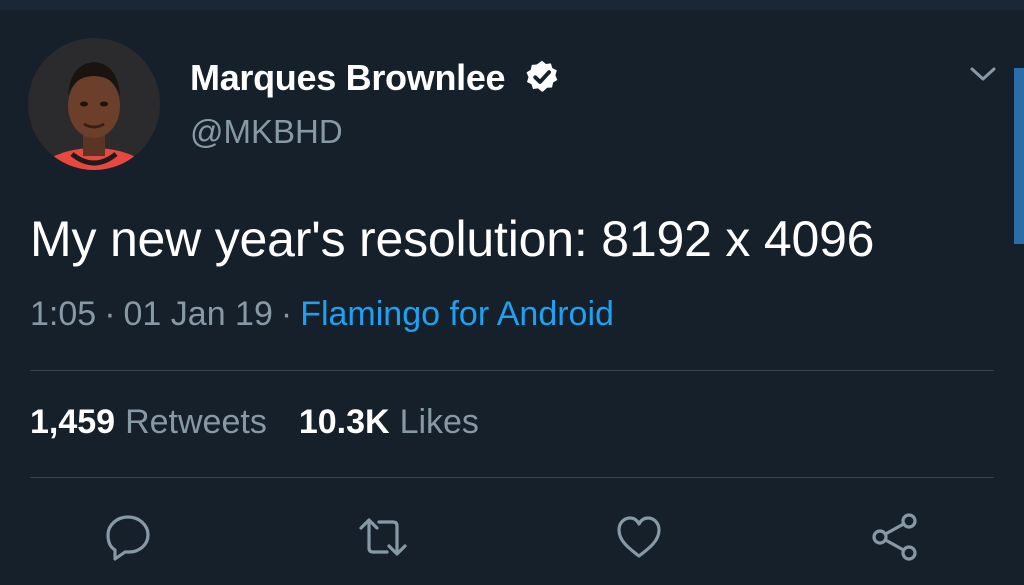 The image size is (1024, 585). What do you see at coordinates (439, 422) in the screenshot?
I see `likes-label: Likes` at bounding box center [439, 422].